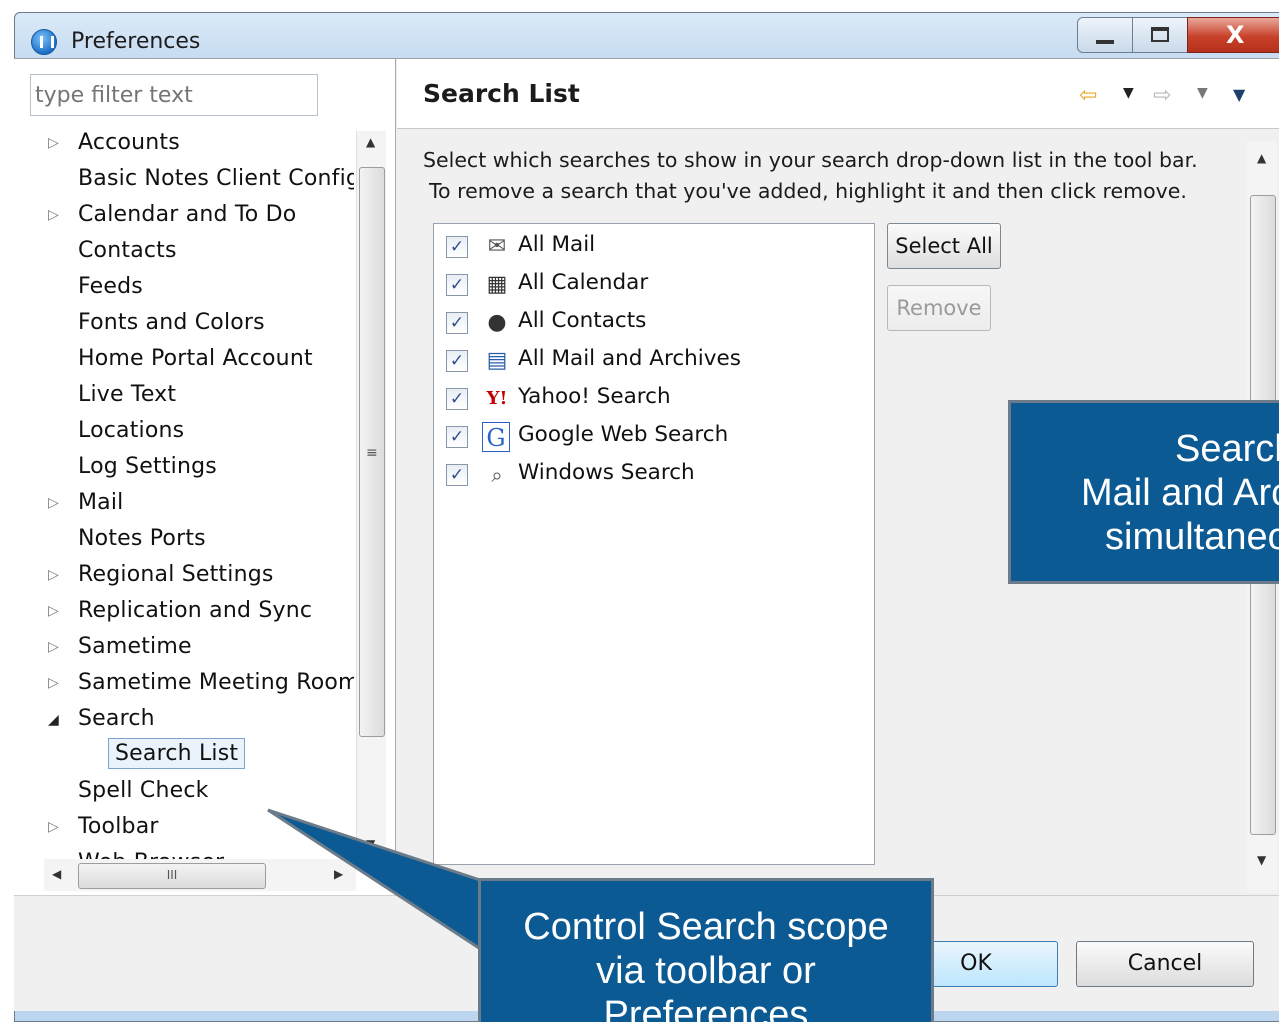 Image resolution: width=1279 pixels, height=1022 pixels. Describe the element at coordinates (44, 42) in the screenshot. I see `app-icon` at that location.